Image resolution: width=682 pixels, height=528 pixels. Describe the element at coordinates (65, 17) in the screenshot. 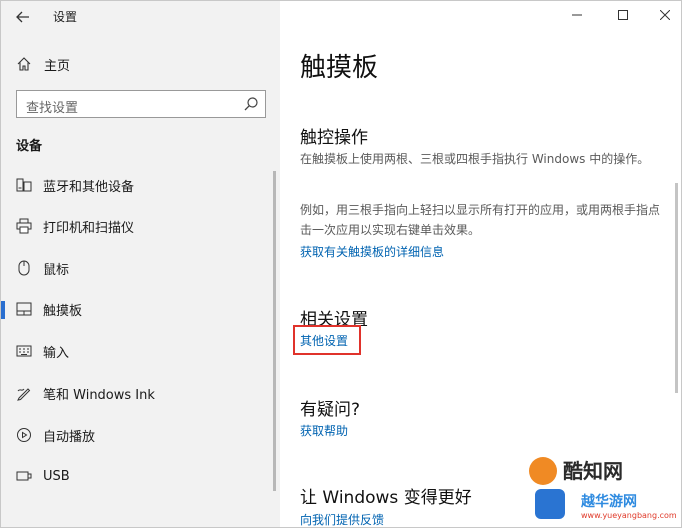

I see `window-title: 设置` at that location.